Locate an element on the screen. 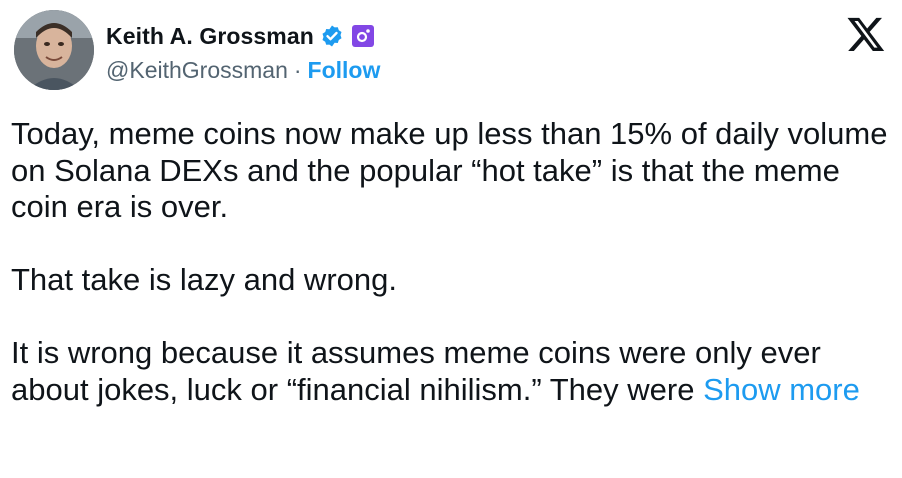  author-handle-row: @KeithGrossman · Follow is located at coordinates (243, 70).